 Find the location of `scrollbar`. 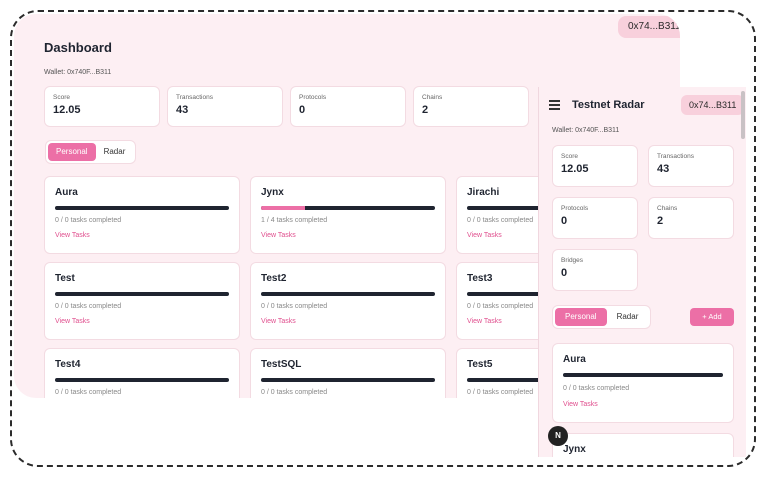

scrollbar is located at coordinates (743, 115).